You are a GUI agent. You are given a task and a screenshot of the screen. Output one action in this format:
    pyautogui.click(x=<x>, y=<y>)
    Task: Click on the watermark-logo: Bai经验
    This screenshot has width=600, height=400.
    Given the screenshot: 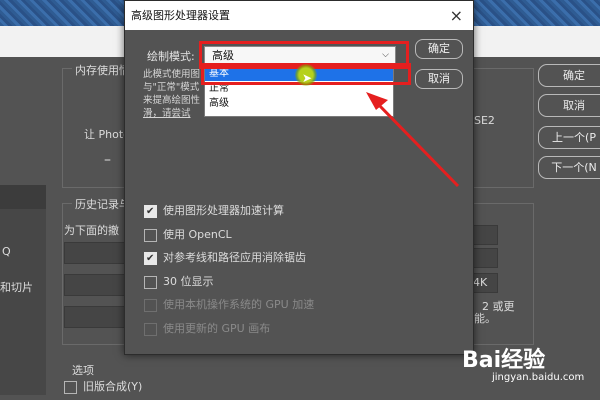 What is the action you would take?
    pyautogui.click(x=504, y=360)
    